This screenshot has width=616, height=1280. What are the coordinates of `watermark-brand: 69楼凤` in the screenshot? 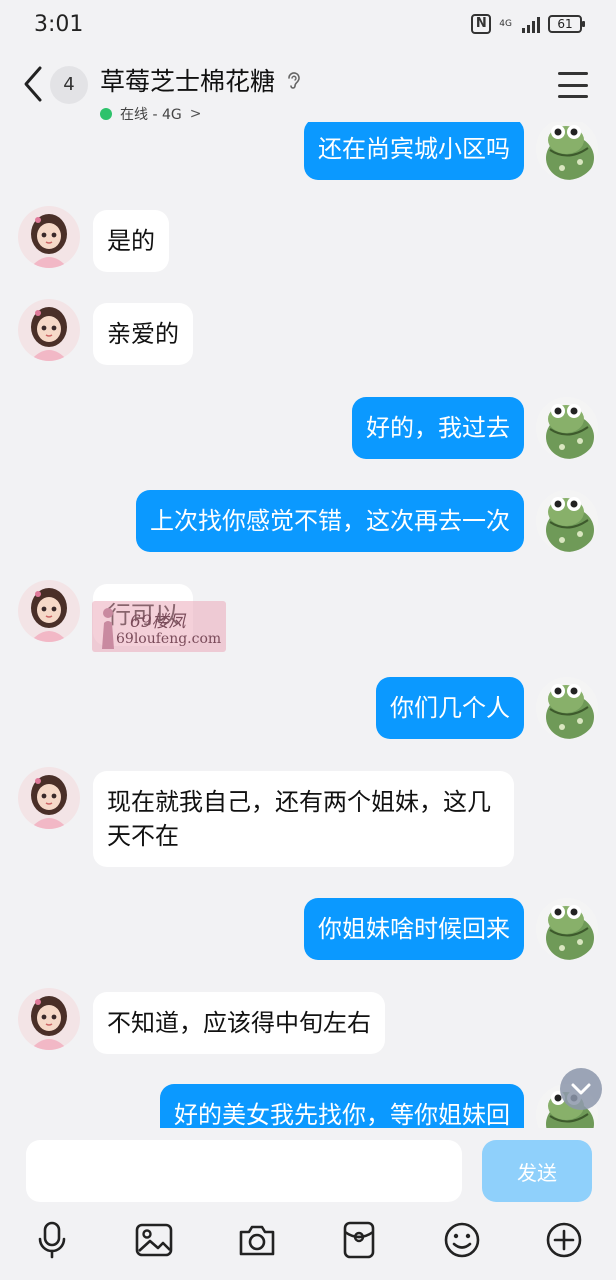 It's located at (158, 622).